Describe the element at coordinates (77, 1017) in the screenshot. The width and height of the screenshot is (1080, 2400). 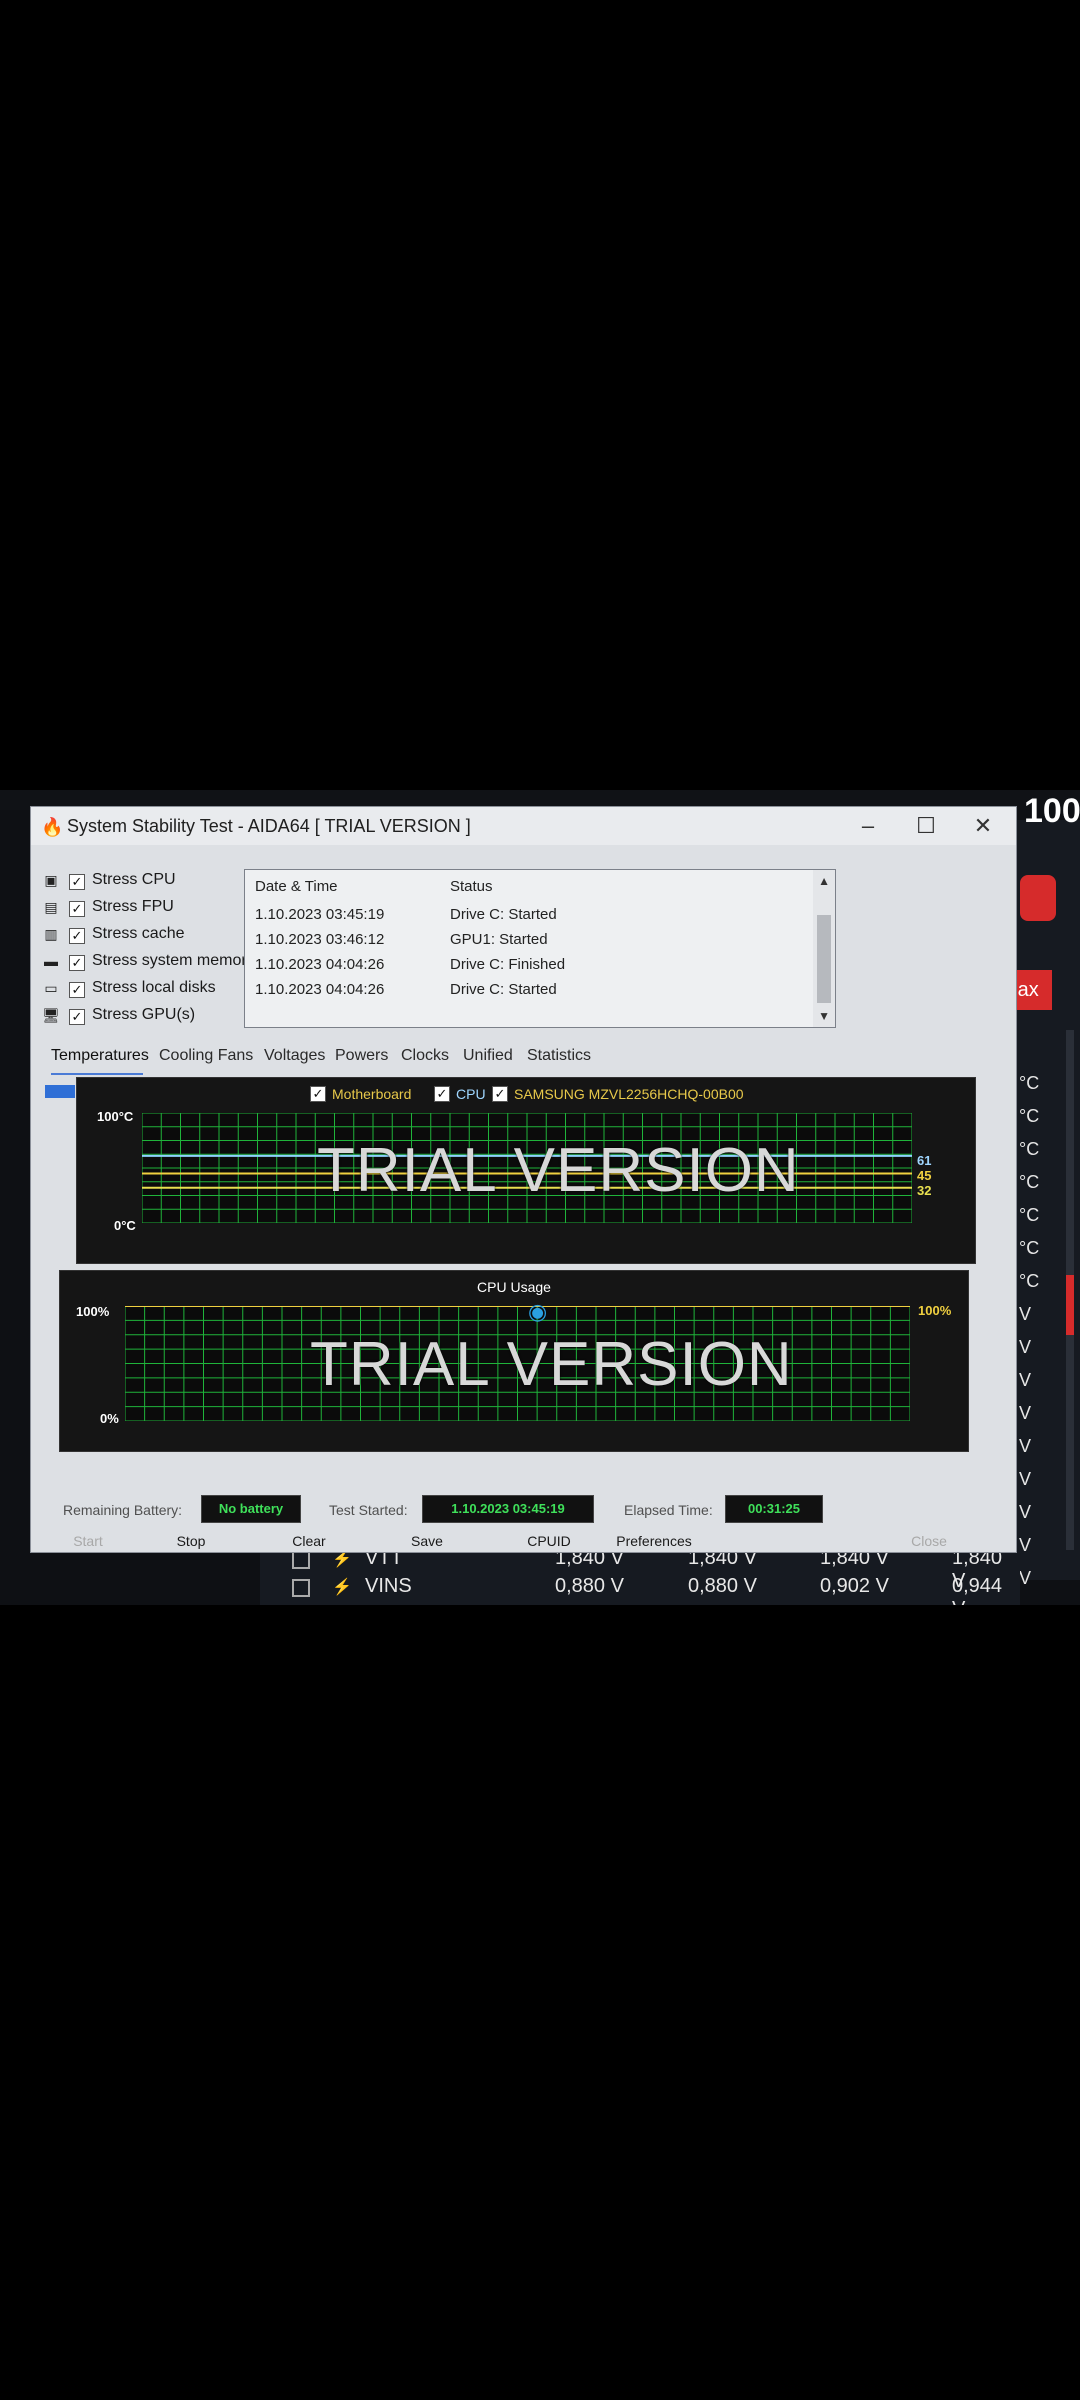
I see `stress-gpu-checkbox: ✓` at that location.